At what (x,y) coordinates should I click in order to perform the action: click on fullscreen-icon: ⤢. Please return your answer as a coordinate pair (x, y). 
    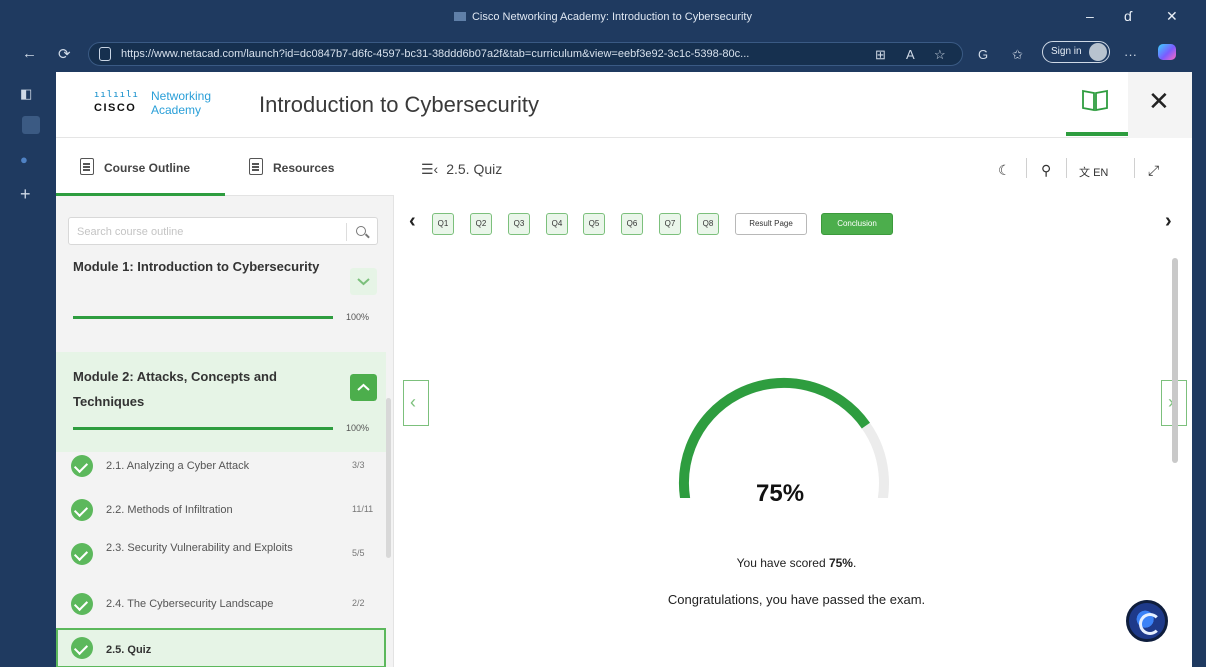
    Looking at the image, I should click on (1153, 170).